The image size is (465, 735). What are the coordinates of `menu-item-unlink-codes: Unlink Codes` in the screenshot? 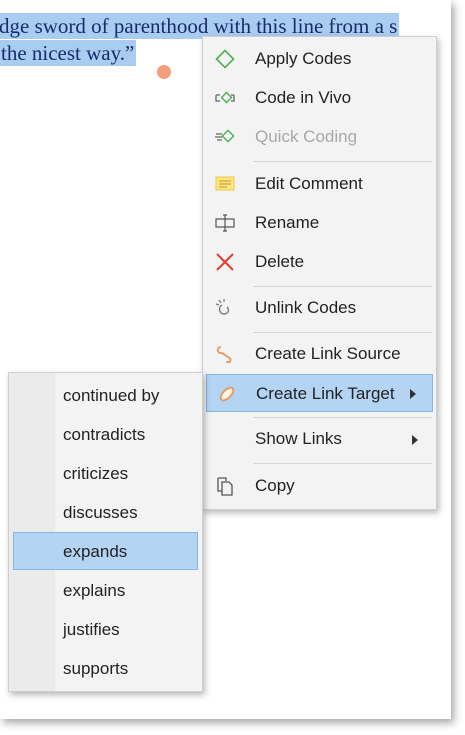 It's located at (319, 308).